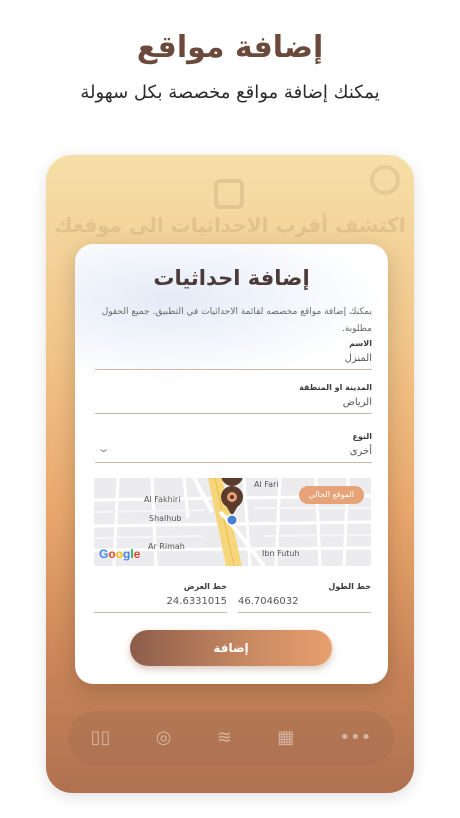  What do you see at coordinates (230, 92) in the screenshot?
I see `hero-subtitle: يمكنك إضافة مواقع مخصصة بكل سهولة` at bounding box center [230, 92].